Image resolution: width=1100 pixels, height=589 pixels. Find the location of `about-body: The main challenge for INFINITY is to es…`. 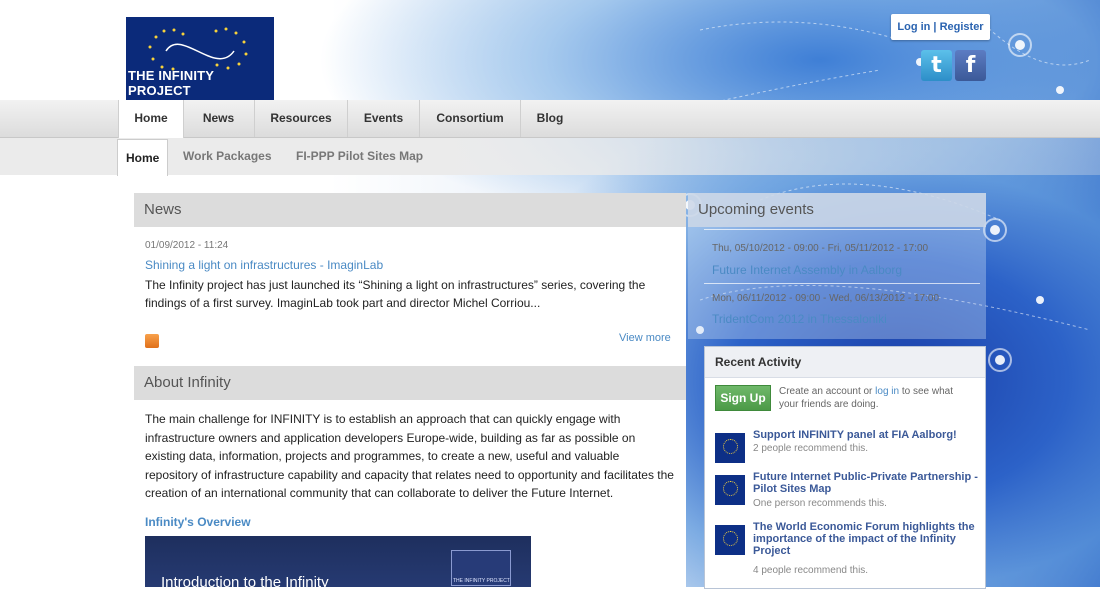

about-body: The main challenge for INFINITY is to es… is located at coordinates (409, 456).